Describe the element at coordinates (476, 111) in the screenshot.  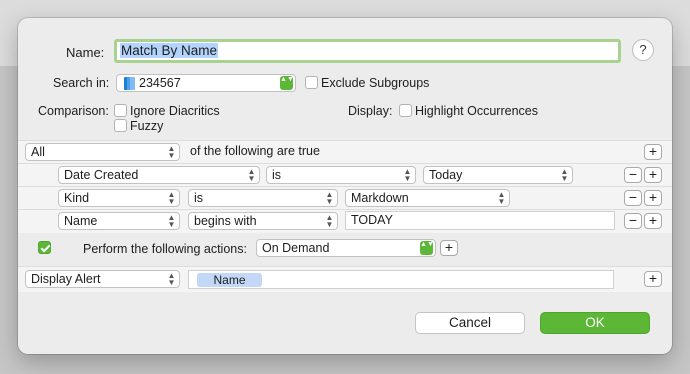
I see `highlight-occurrences-label: Highlight Occurrences` at that location.